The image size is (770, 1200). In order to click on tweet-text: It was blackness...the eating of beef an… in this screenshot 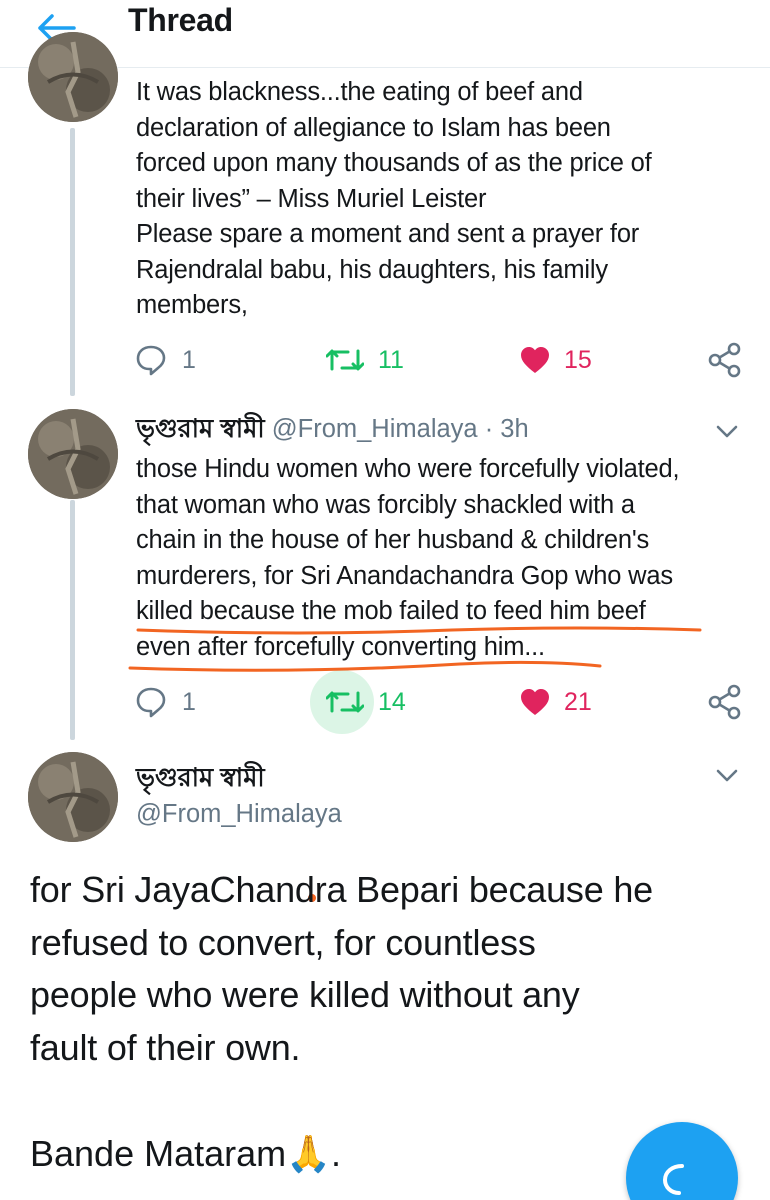, I will do `click(394, 198)`.